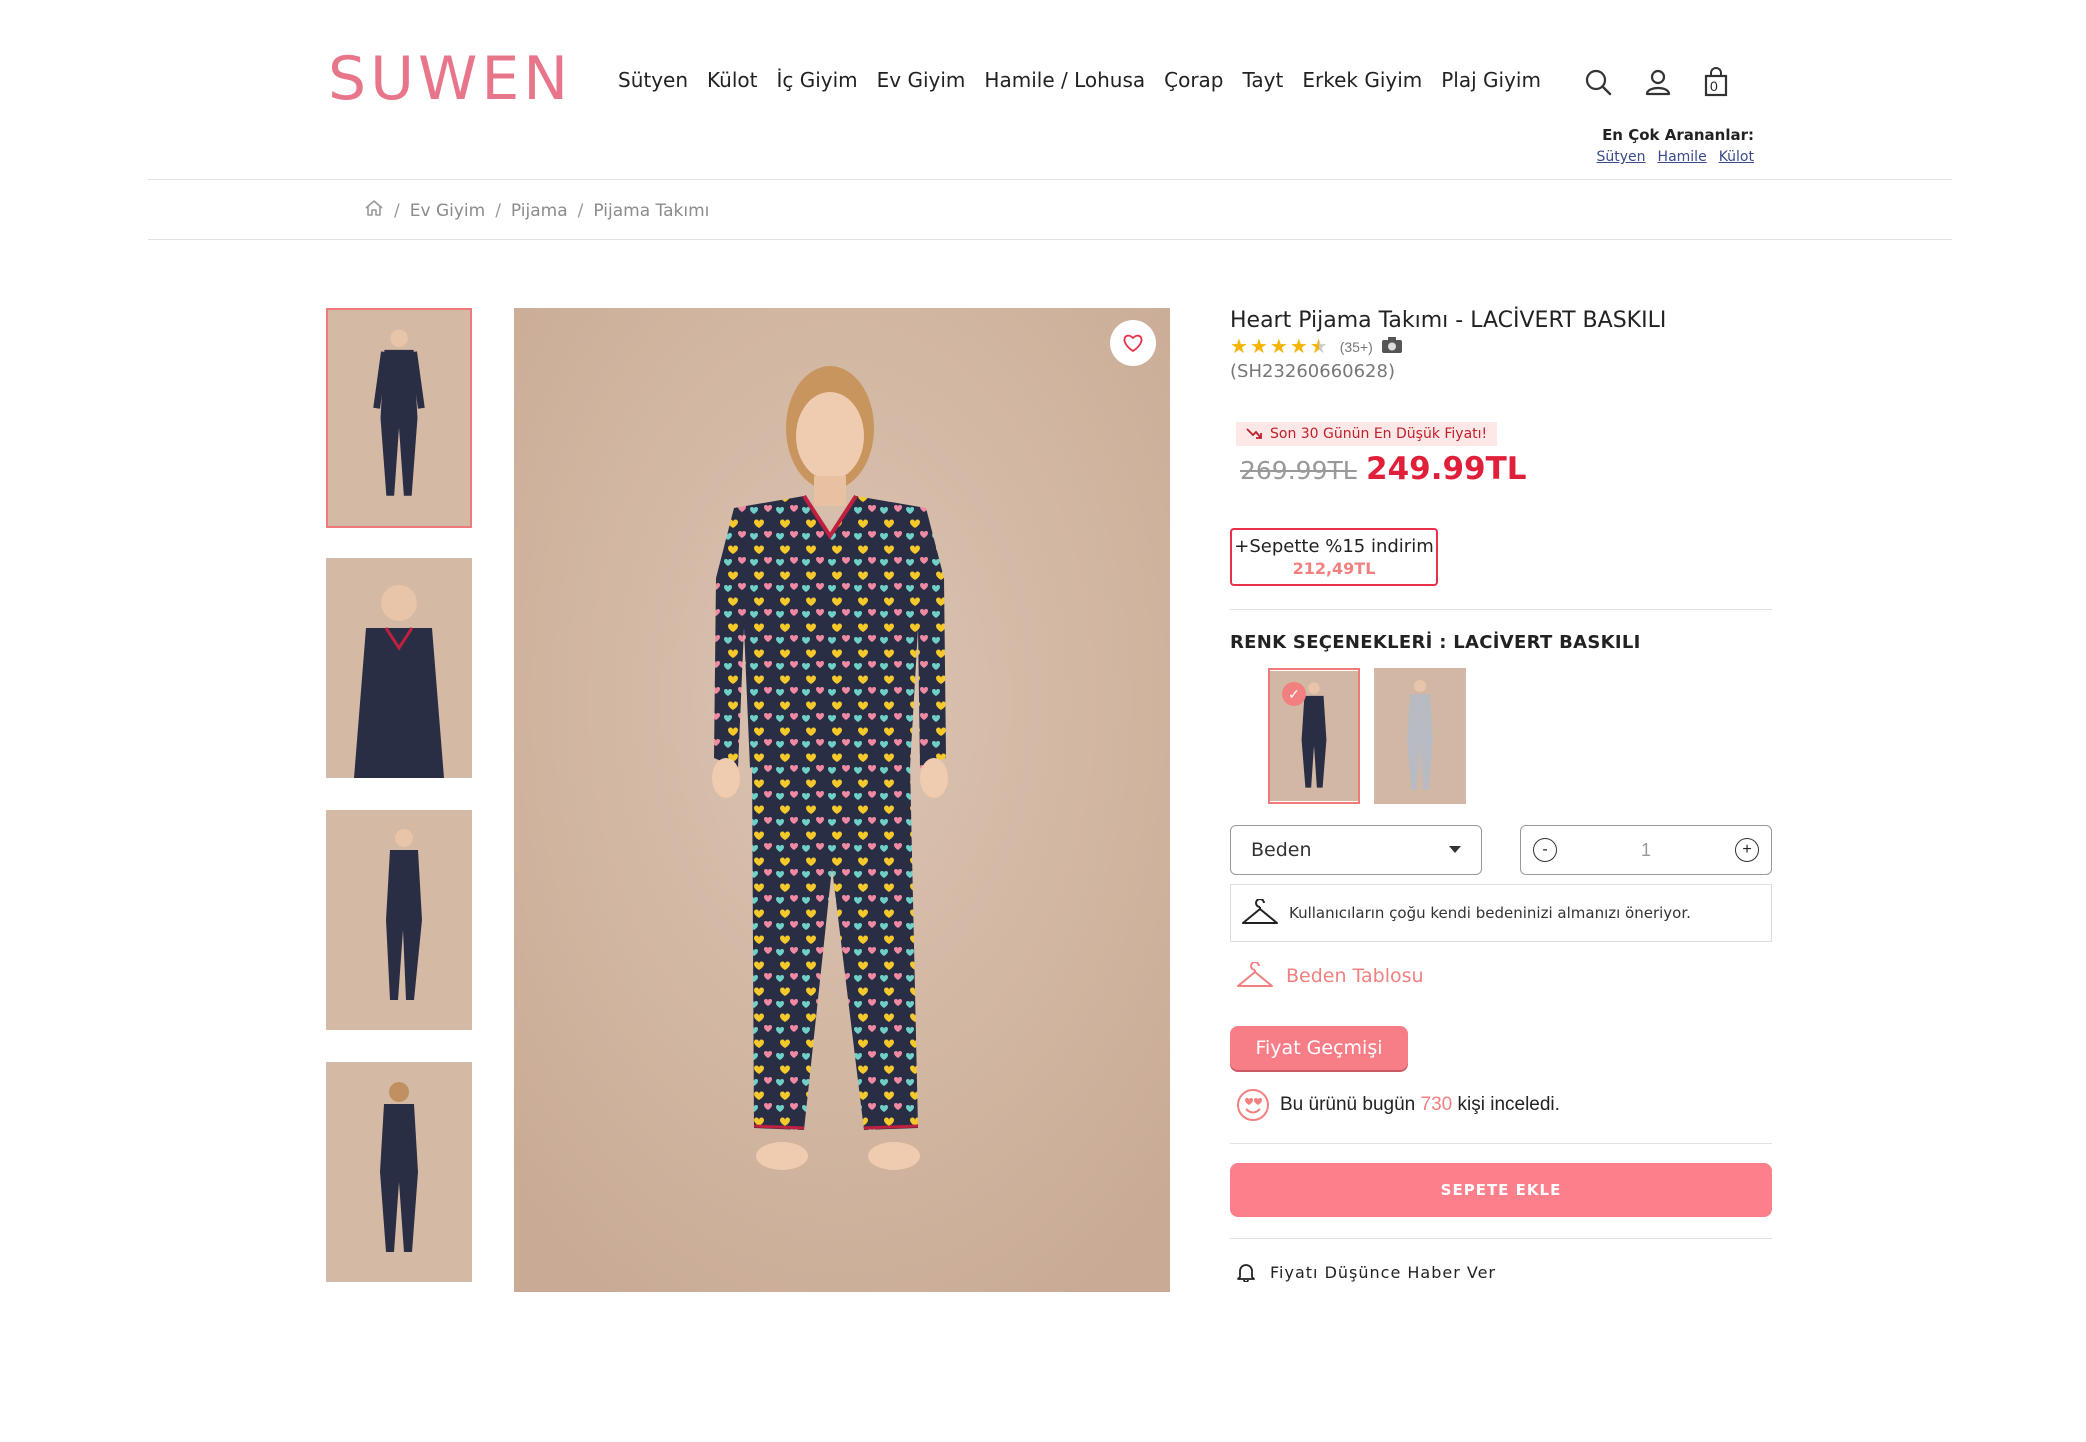 This screenshot has width=2086, height=1442. I want to click on size-table-text: Beden Tablosu, so click(1355, 976).